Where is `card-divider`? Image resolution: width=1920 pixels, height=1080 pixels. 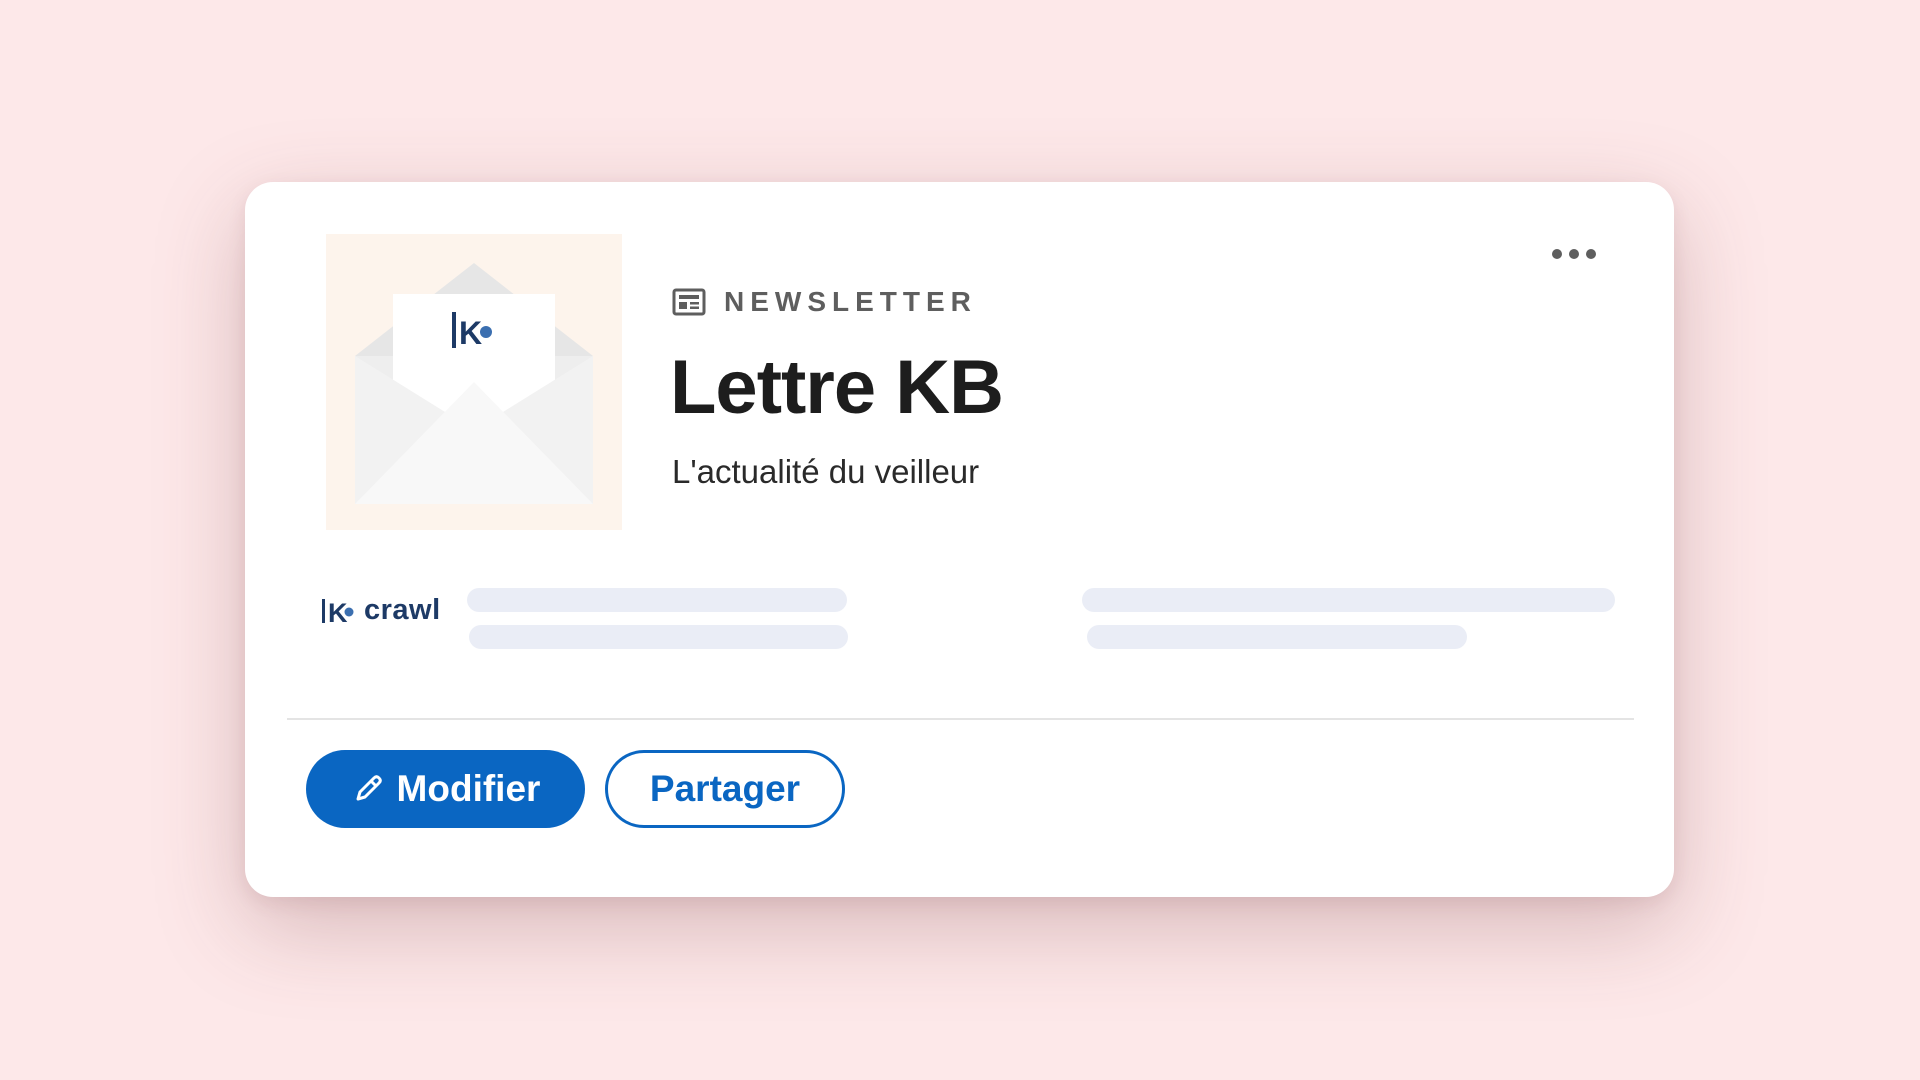
card-divider is located at coordinates (960, 719).